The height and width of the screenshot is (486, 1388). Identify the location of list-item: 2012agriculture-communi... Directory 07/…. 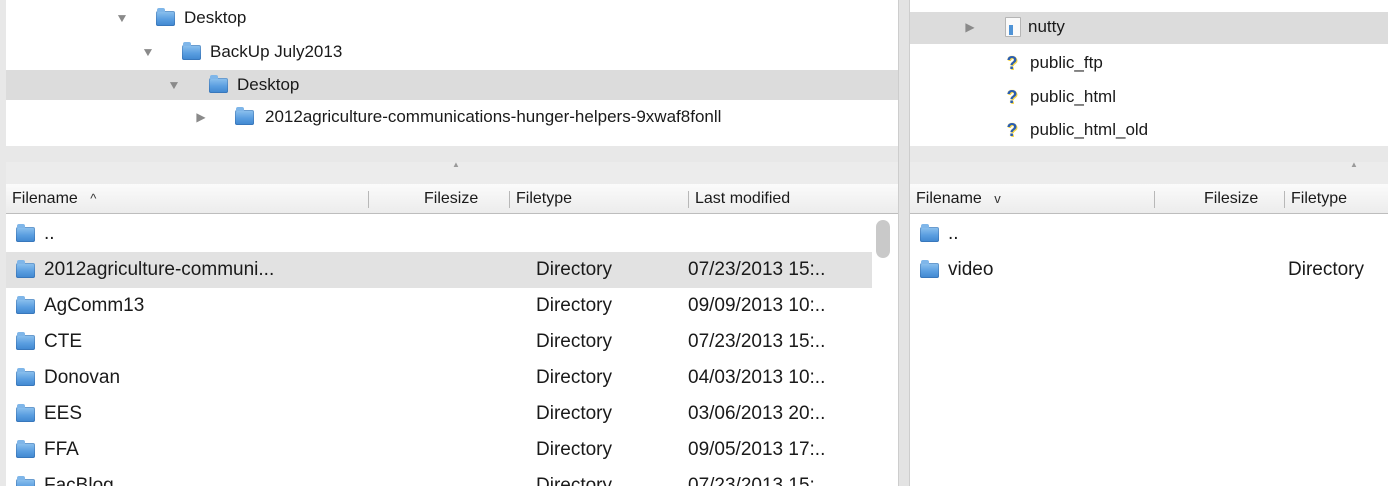
(439, 270).